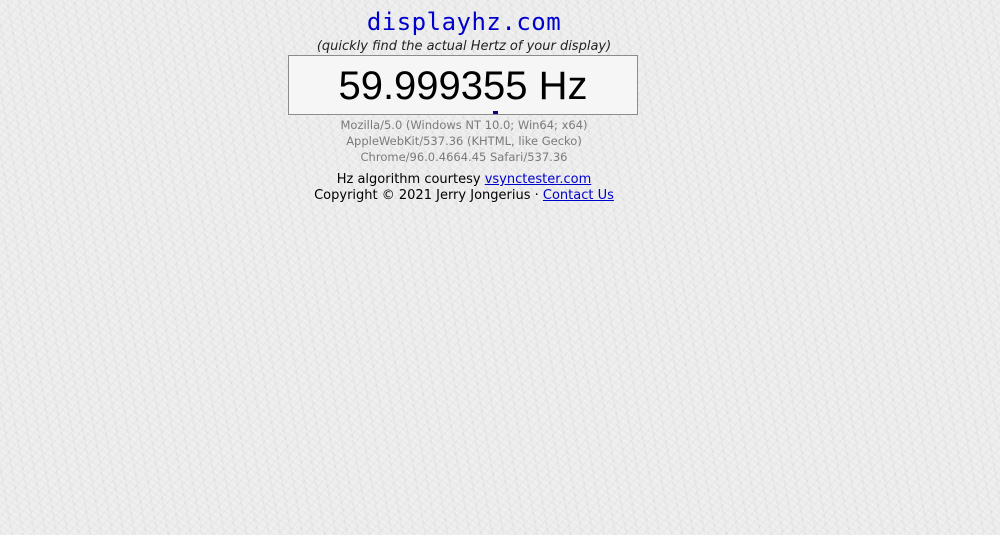  What do you see at coordinates (464, 157) in the screenshot?
I see `user-agent-line-3: Chrome/96.0.4664.45 Safari/537.36` at bounding box center [464, 157].